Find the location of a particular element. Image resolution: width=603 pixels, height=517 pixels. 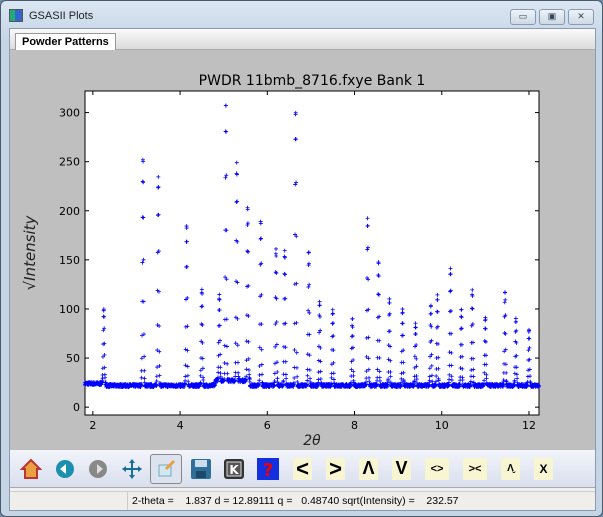

shift-right-button: > is located at coordinates (335, 468).